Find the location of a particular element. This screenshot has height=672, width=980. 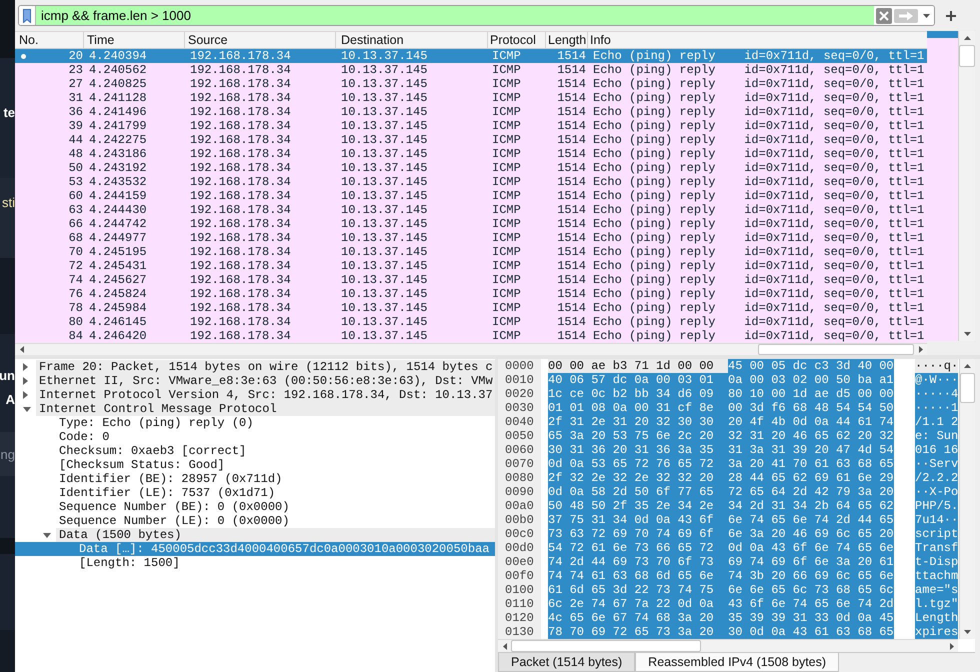

display-filter-field: icmp && frame.len > 1000 is located at coordinates (476, 15).